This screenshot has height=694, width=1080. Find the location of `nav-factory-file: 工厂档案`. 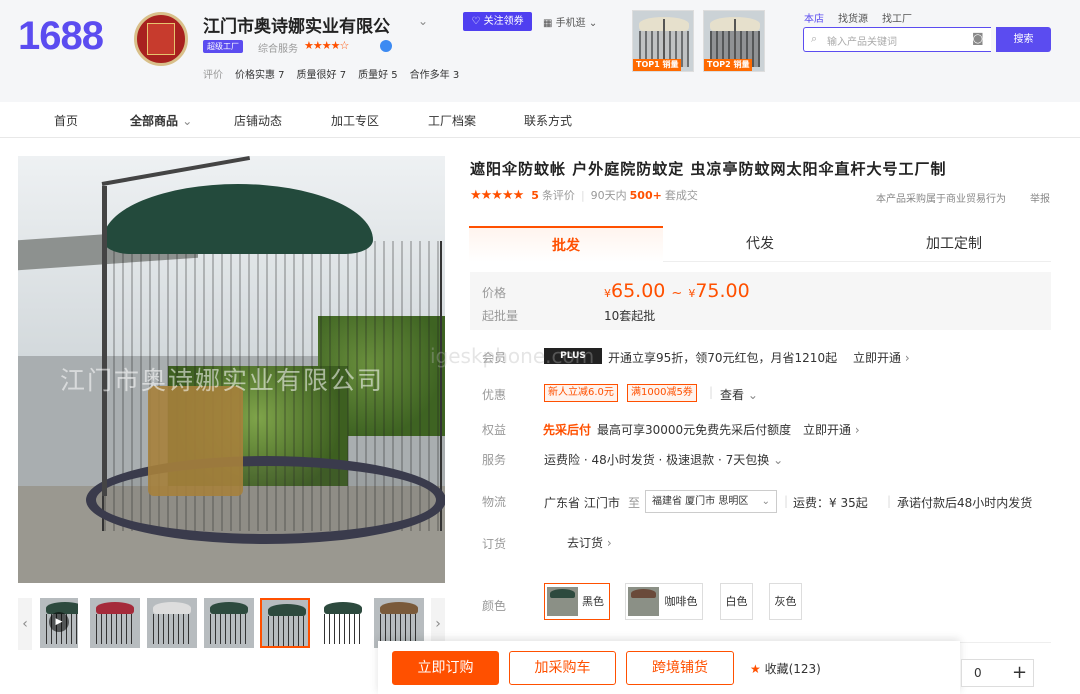

nav-factory-file: 工厂档案 is located at coordinates (452, 120).